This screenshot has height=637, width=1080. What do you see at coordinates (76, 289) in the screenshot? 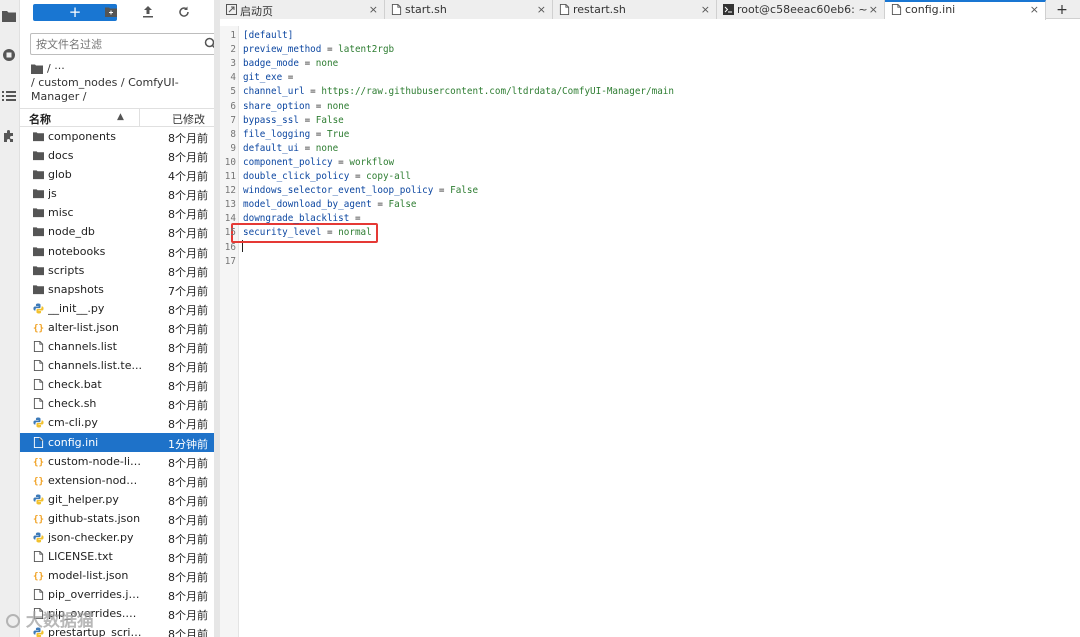
I see `file-name: snapshots` at bounding box center [76, 289].